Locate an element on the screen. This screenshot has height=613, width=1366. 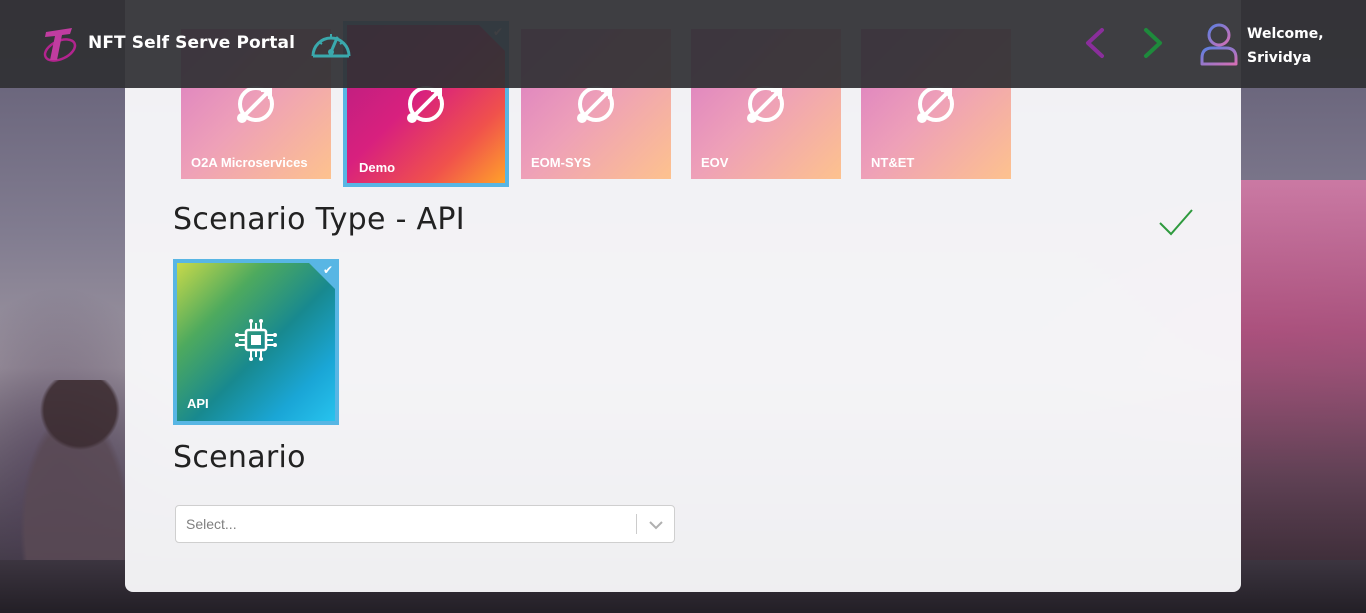
check-icon is located at coordinates (1176, 222).